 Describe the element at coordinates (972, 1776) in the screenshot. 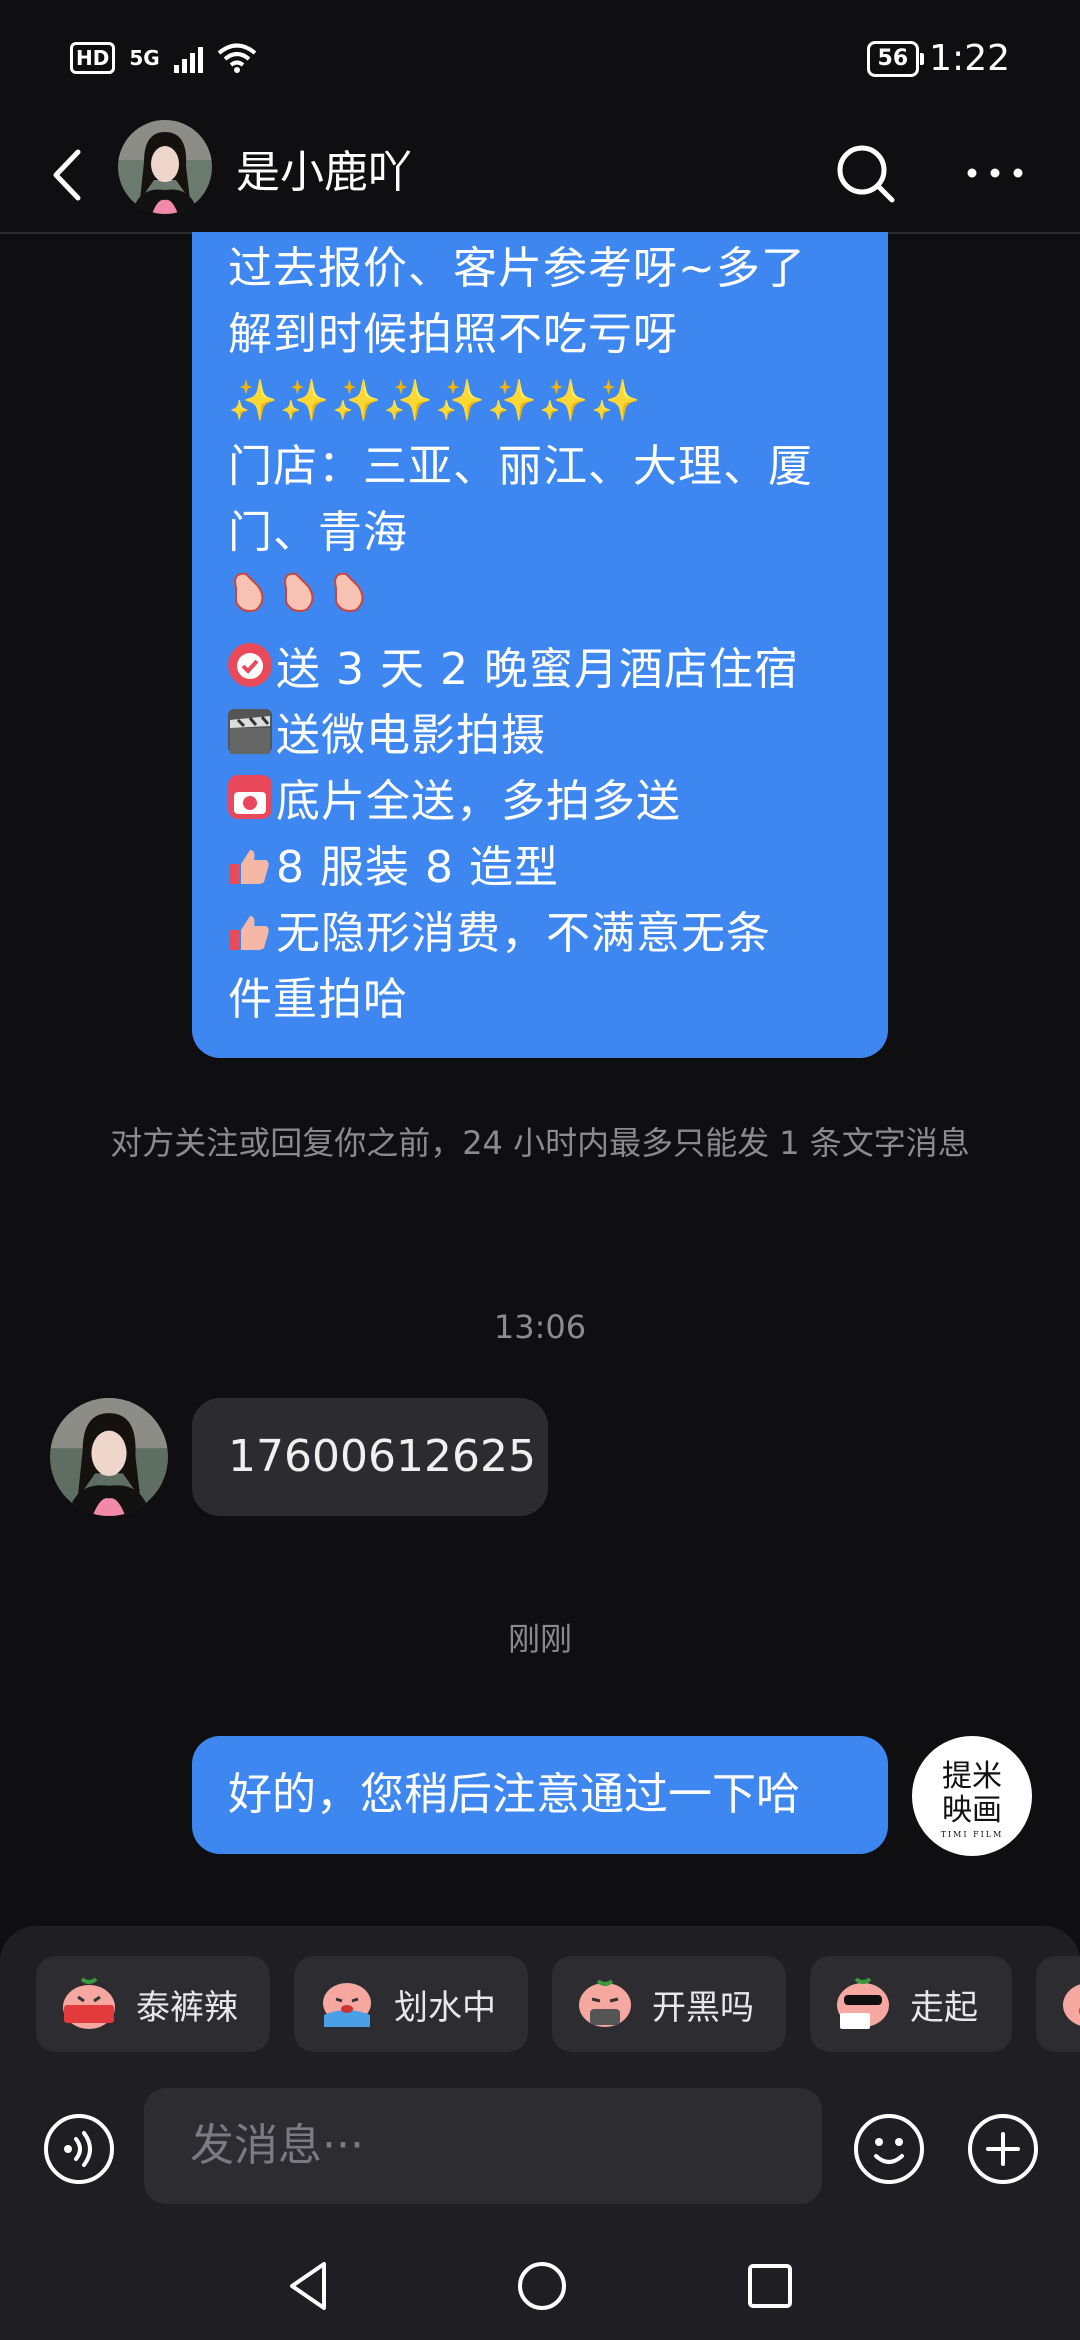

I see `avatar-text: 提米` at that location.